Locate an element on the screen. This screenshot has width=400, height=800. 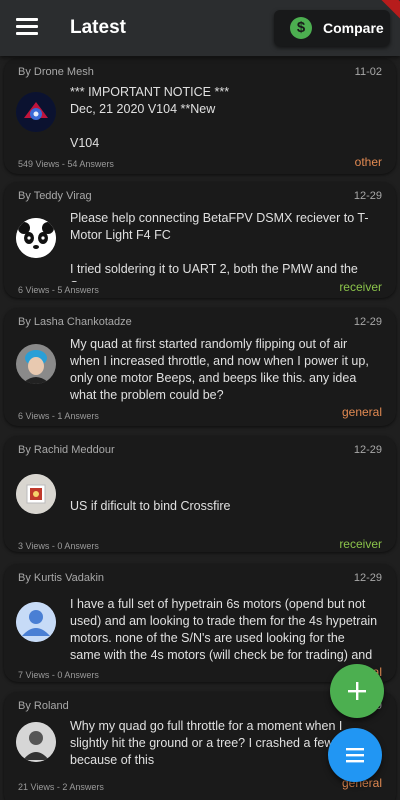
compare-button: $ Compare is located at coordinates (332, 28).